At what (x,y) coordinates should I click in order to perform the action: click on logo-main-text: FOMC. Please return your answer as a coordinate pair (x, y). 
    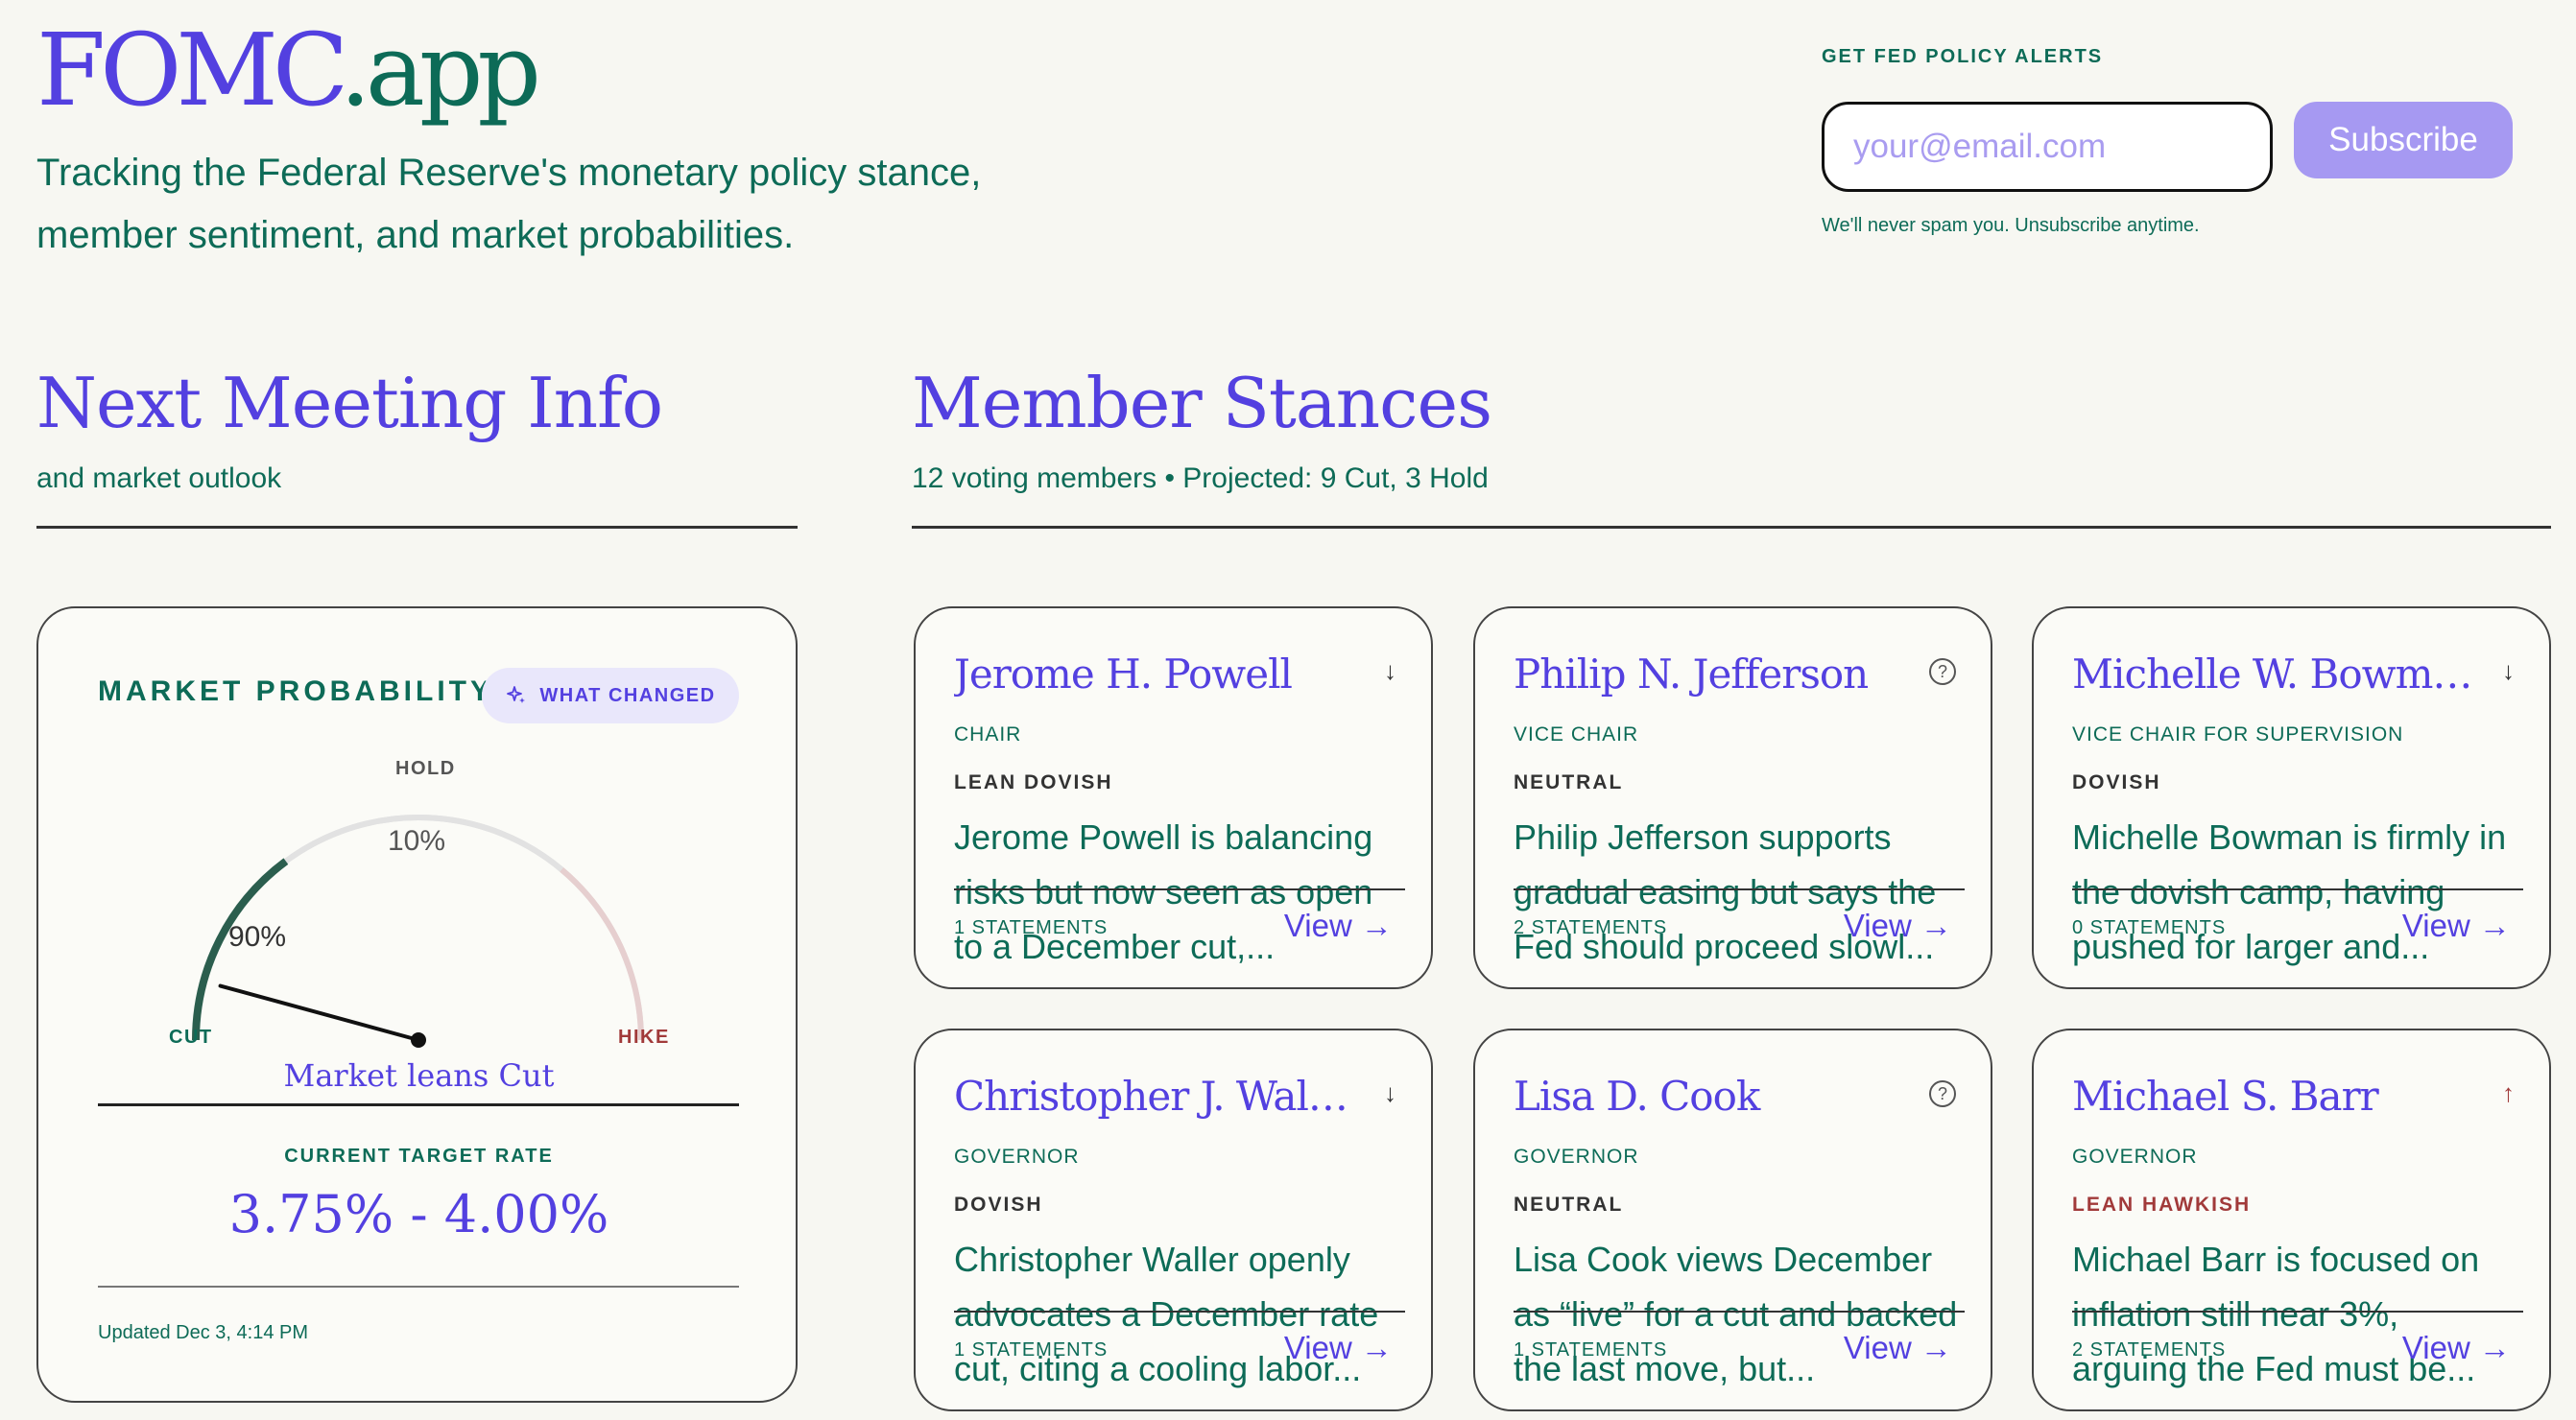
    Looking at the image, I should click on (191, 70).